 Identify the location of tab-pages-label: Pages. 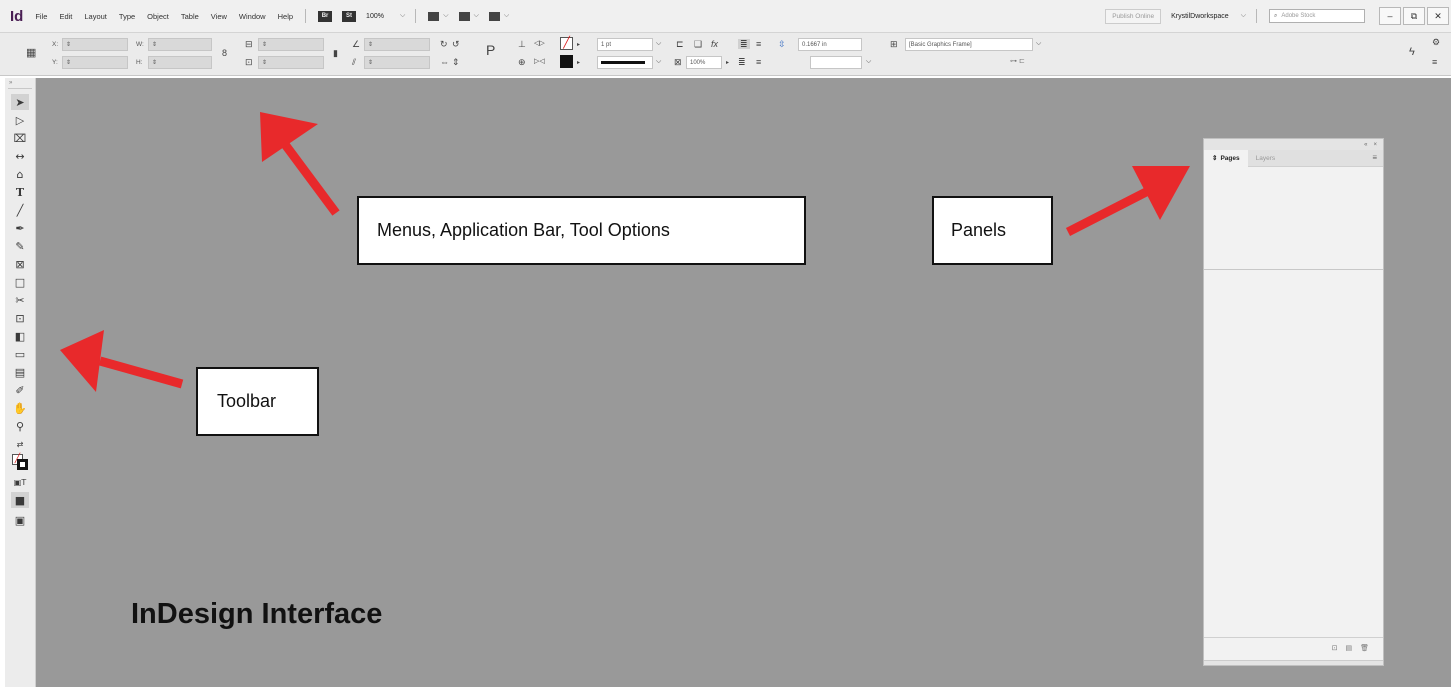
(1230, 158).